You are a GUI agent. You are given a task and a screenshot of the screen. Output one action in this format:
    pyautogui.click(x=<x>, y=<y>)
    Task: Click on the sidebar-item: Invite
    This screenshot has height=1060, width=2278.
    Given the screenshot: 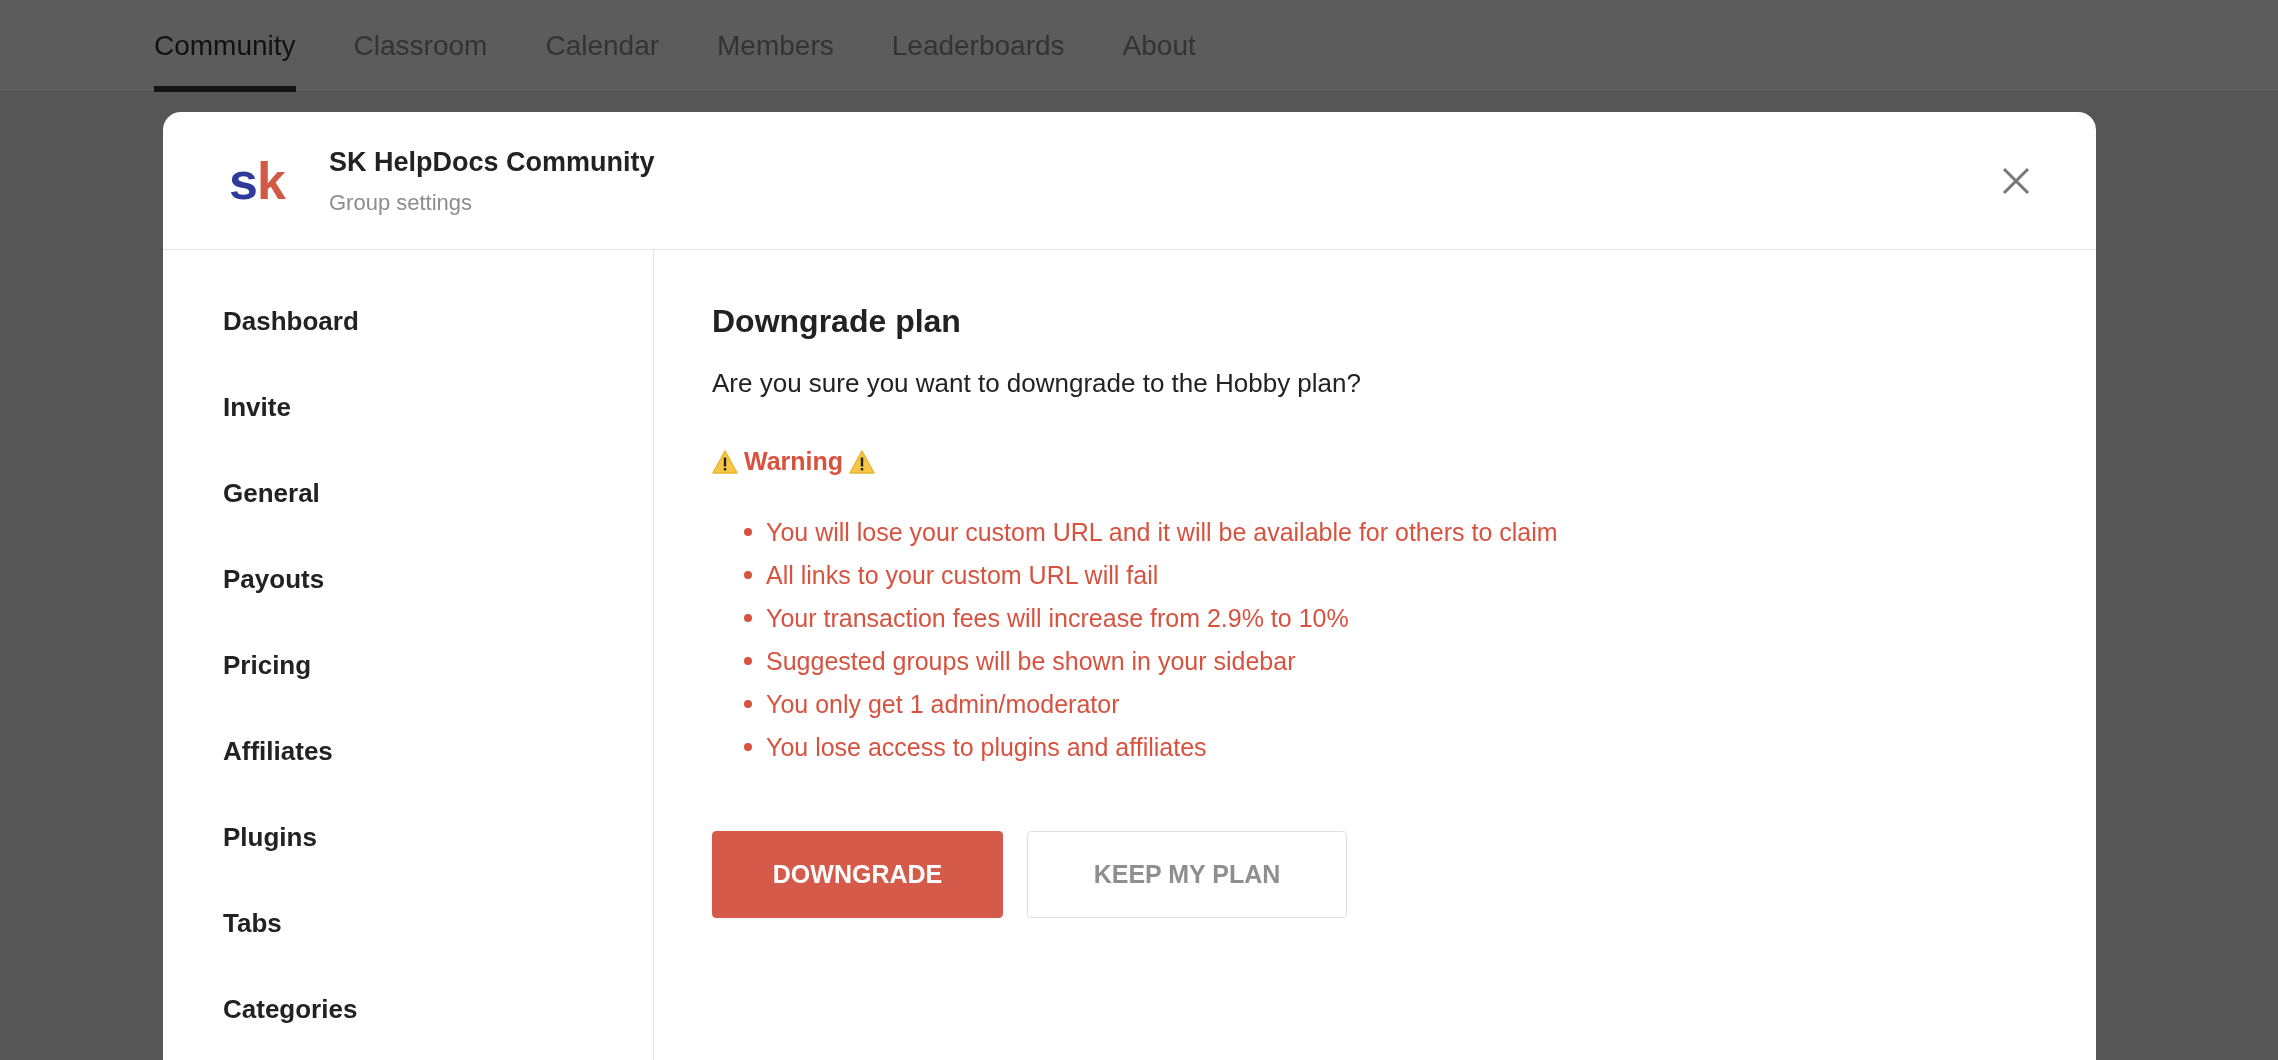 What is the action you would take?
    pyautogui.click(x=257, y=407)
    